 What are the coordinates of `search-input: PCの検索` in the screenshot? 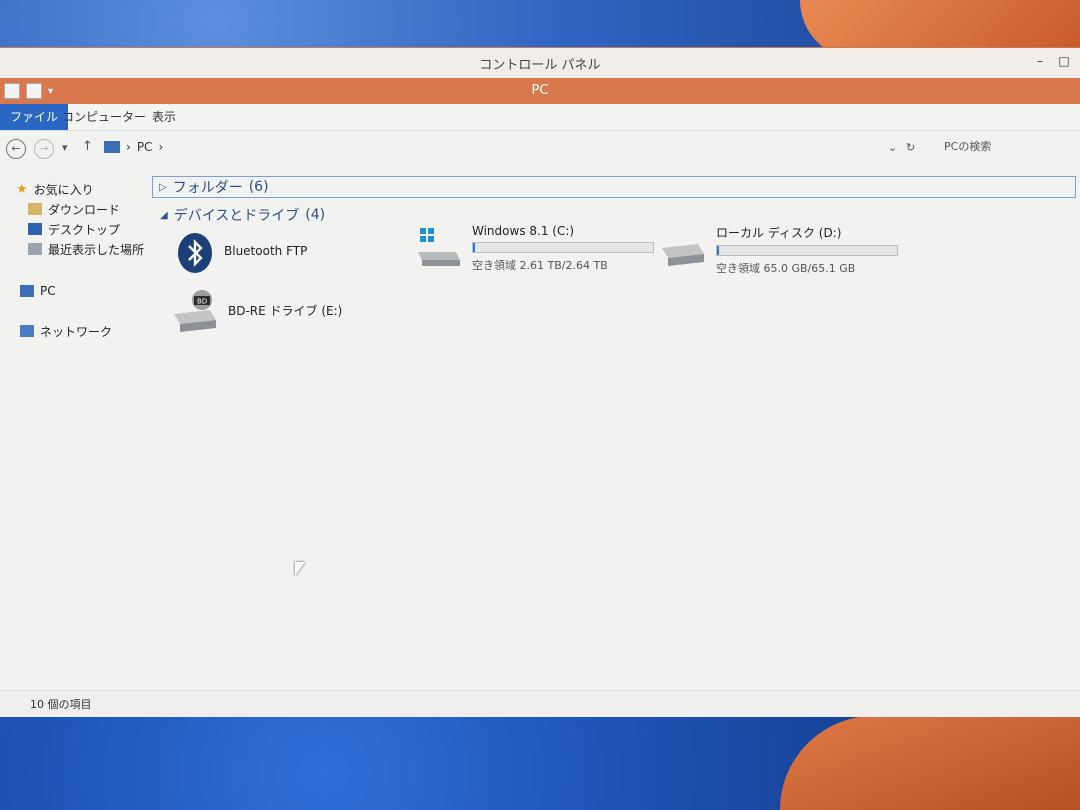 It's located at (1003, 147).